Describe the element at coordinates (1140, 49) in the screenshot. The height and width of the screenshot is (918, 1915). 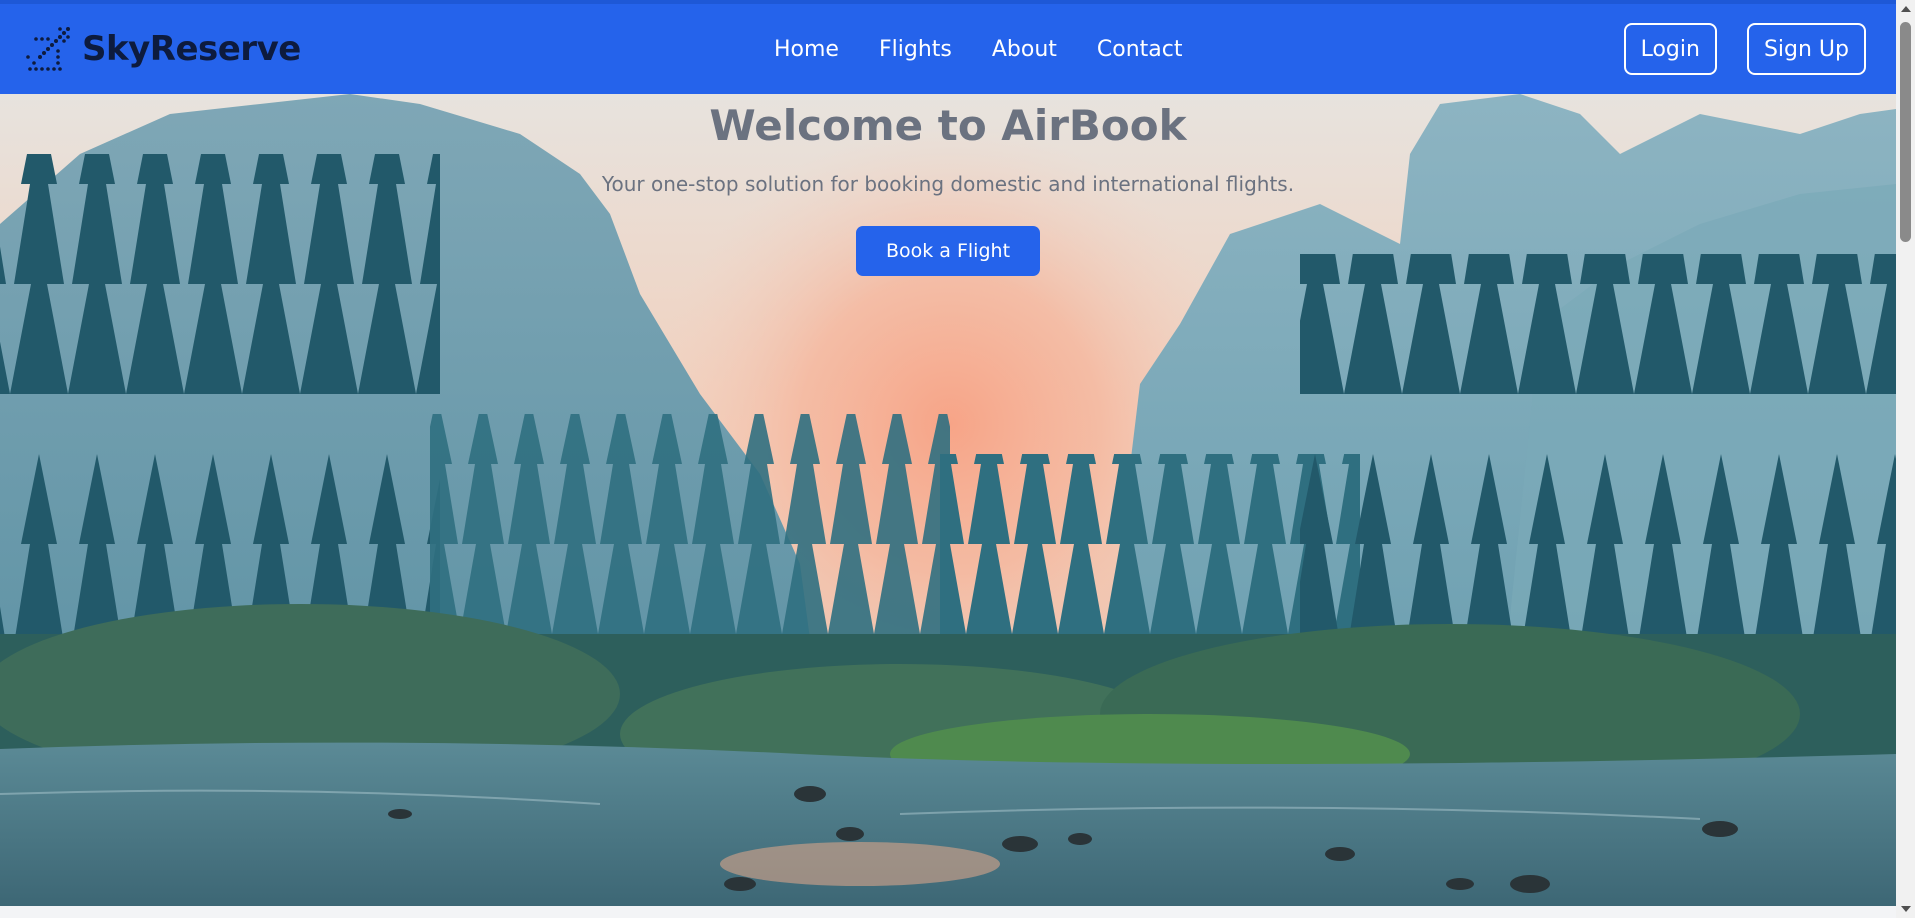
I see `nav-link-contact: Contact` at that location.